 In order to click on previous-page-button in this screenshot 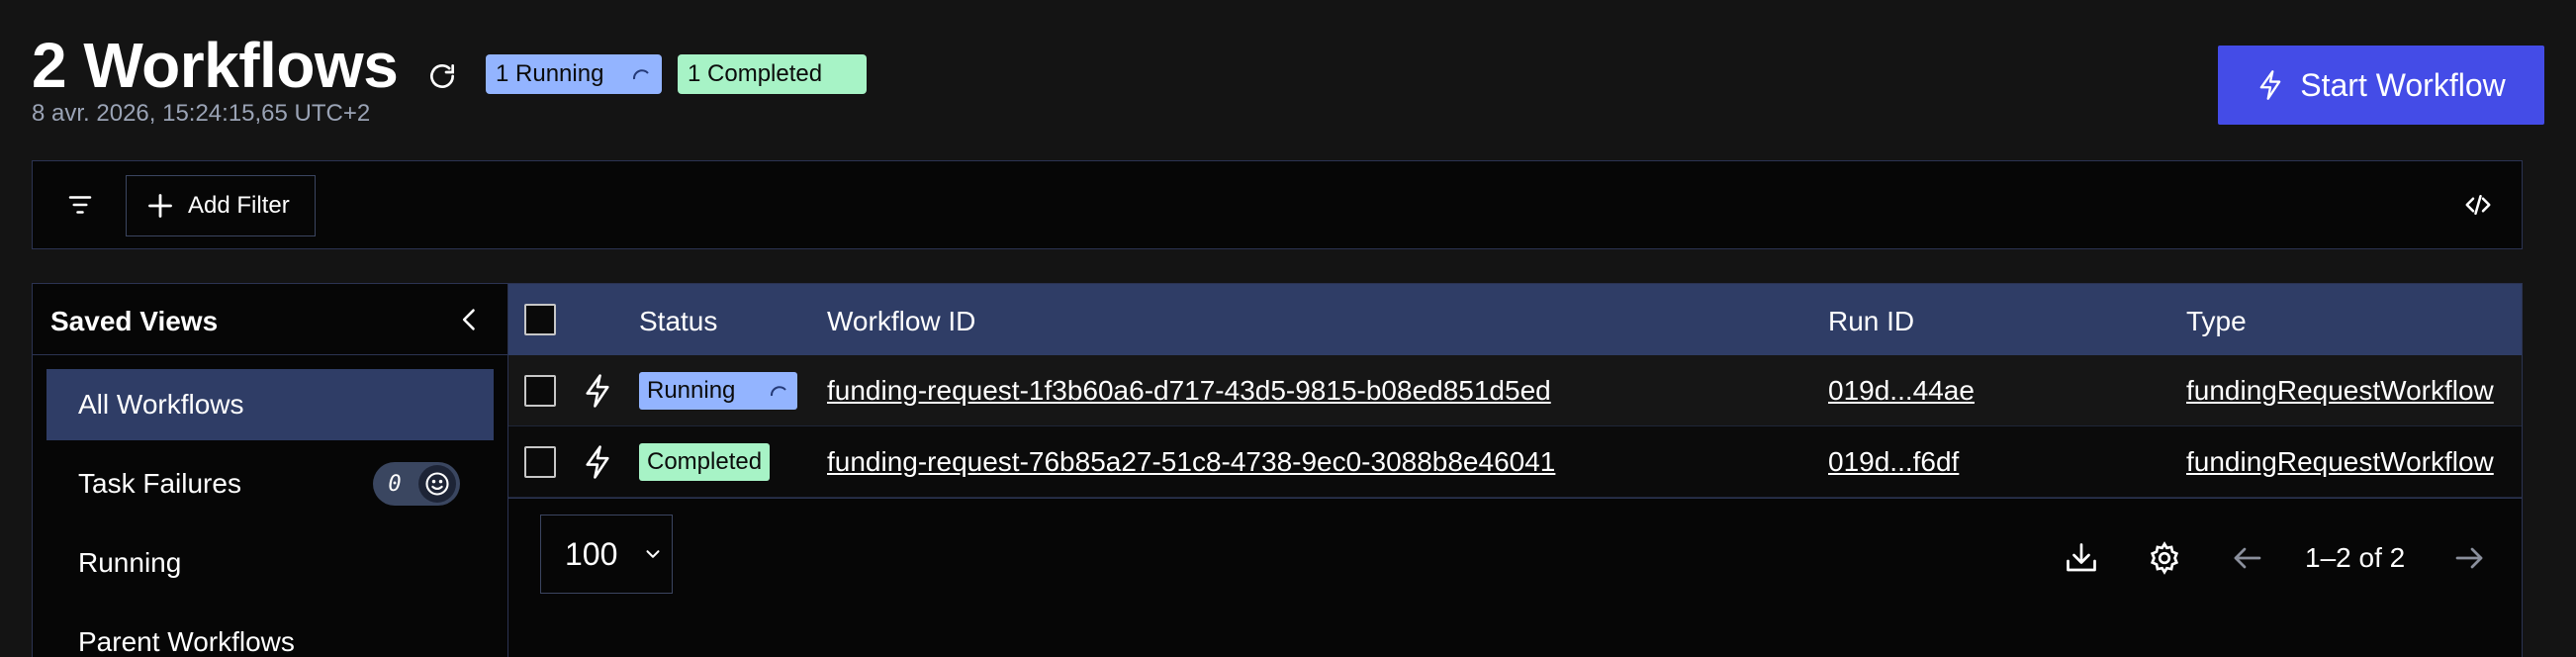, I will do `click(2247, 558)`.